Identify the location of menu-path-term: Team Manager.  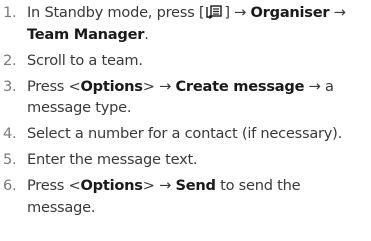
(86, 34).